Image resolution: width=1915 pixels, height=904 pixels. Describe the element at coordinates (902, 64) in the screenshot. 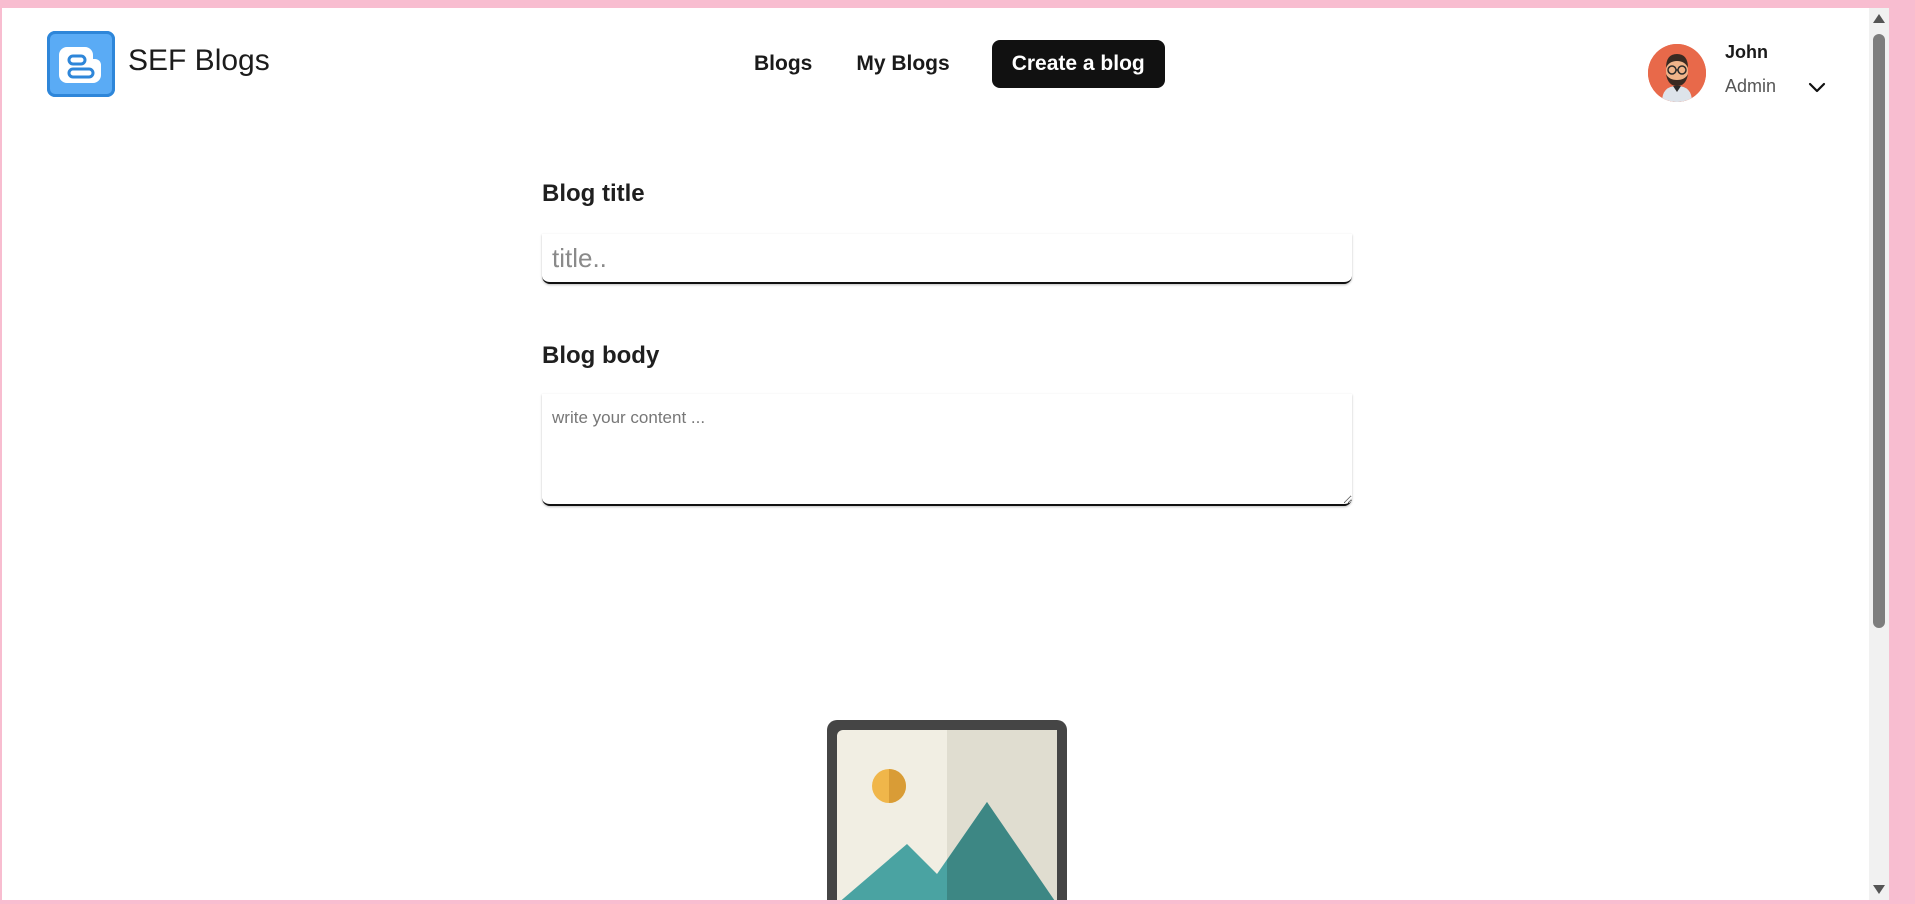

I see `nav-my-blogs-link: My Blogs` at that location.